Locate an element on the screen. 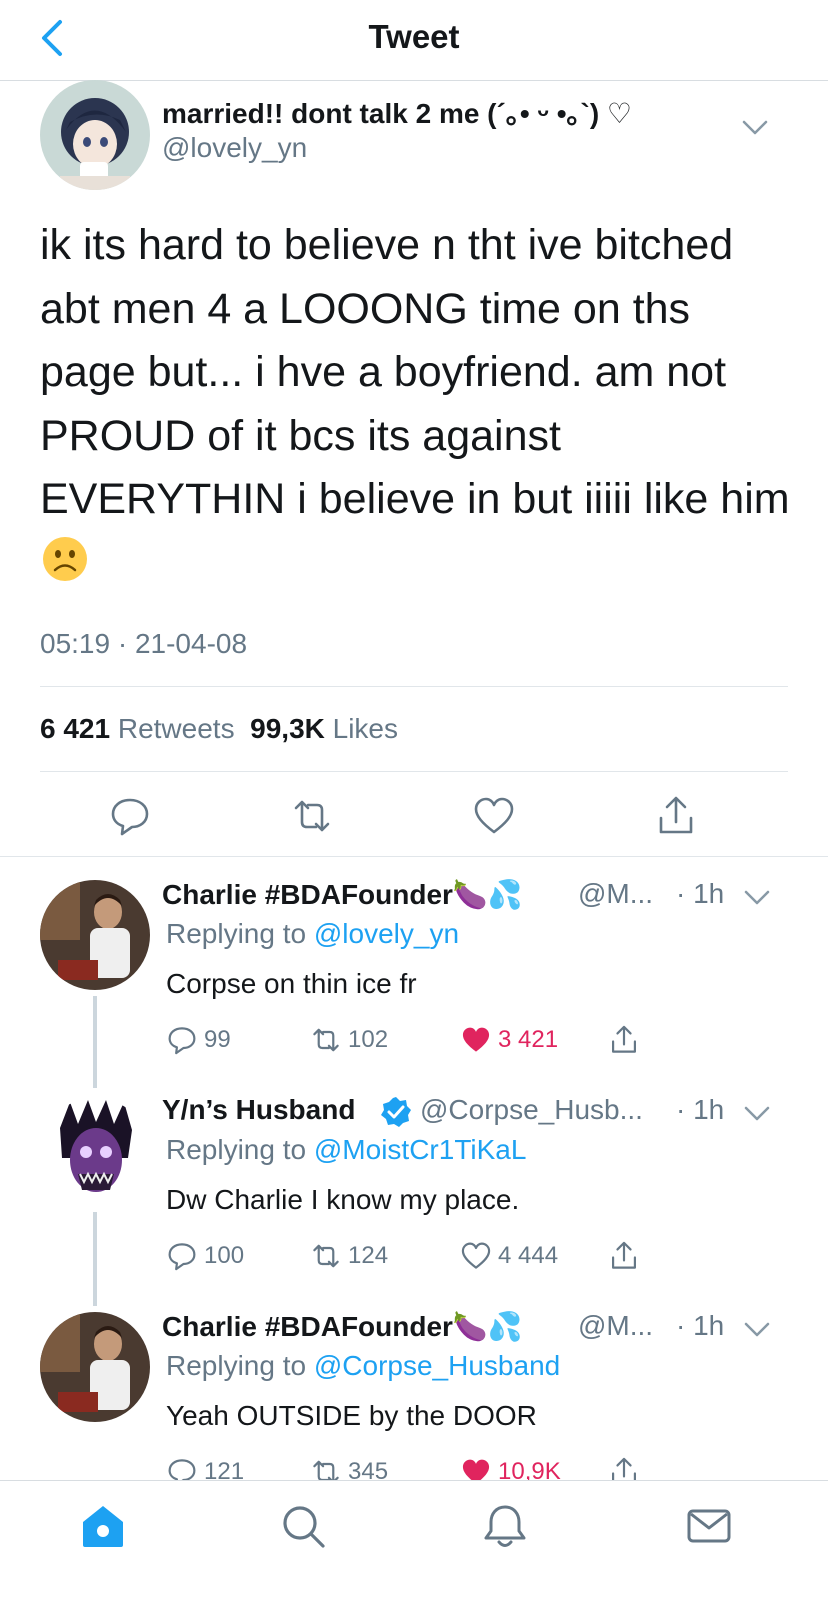 The height and width of the screenshot is (1613, 828). comment-count: 100 is located at coordinates (224, 1255).